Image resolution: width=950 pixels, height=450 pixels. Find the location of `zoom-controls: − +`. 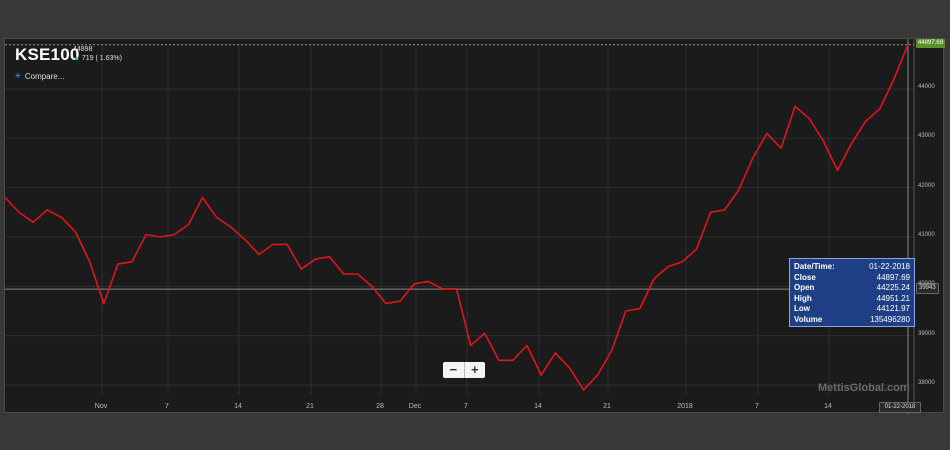

zoom-controls: − + is located at coordinates (464, 370).